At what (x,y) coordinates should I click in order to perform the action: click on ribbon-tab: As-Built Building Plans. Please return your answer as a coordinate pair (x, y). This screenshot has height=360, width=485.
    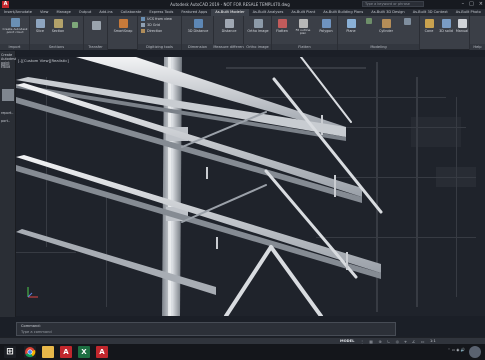
    Looking at the image, I should click on (343, 12).